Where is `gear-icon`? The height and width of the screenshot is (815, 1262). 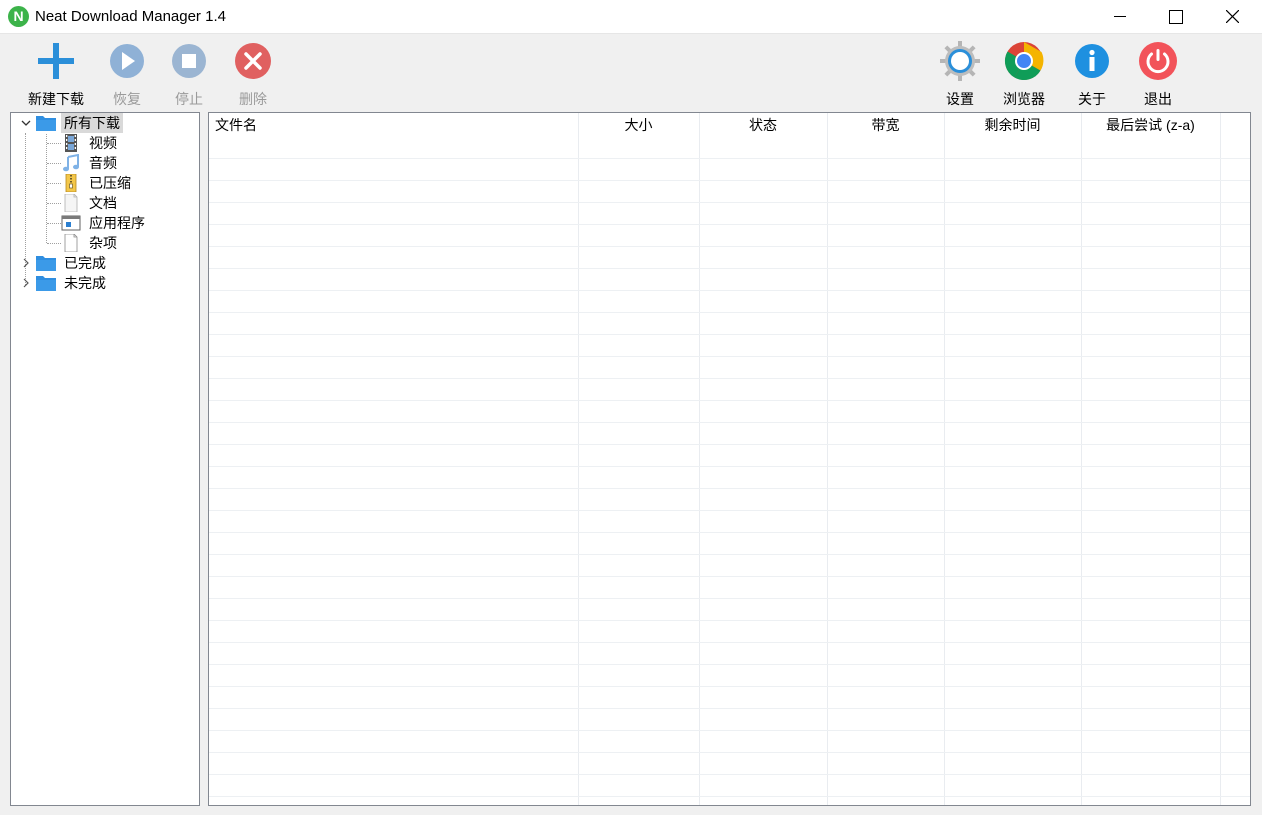
gear-icon is located at coordinates (960, 61).